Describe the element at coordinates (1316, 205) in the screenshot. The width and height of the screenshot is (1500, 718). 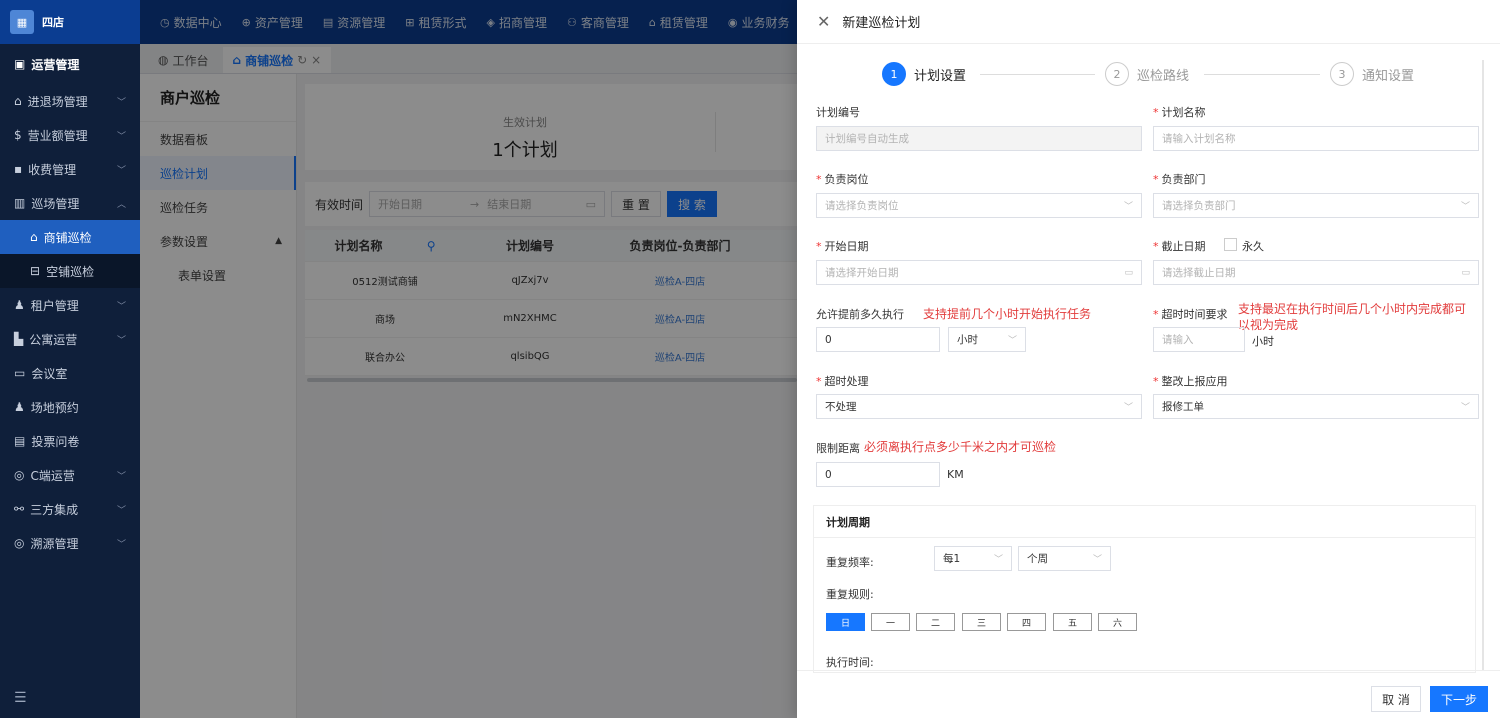
I see `dept-select: 请选择负责部门 ﹀` at that location.